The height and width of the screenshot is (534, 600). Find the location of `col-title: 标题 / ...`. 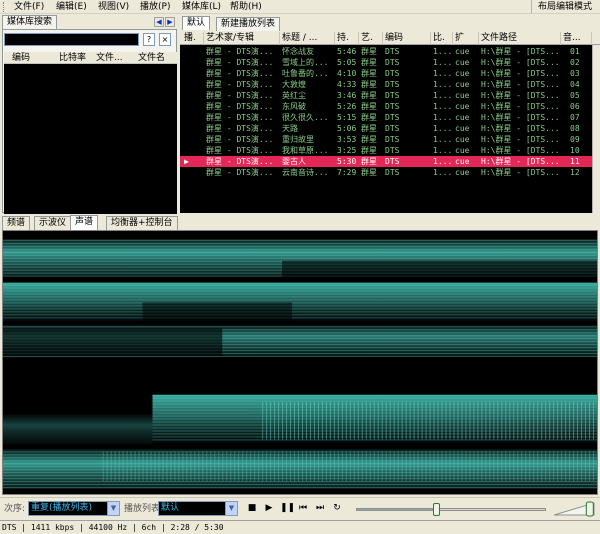

col-title: 标题 / ... is located at coordinates (307, 38).